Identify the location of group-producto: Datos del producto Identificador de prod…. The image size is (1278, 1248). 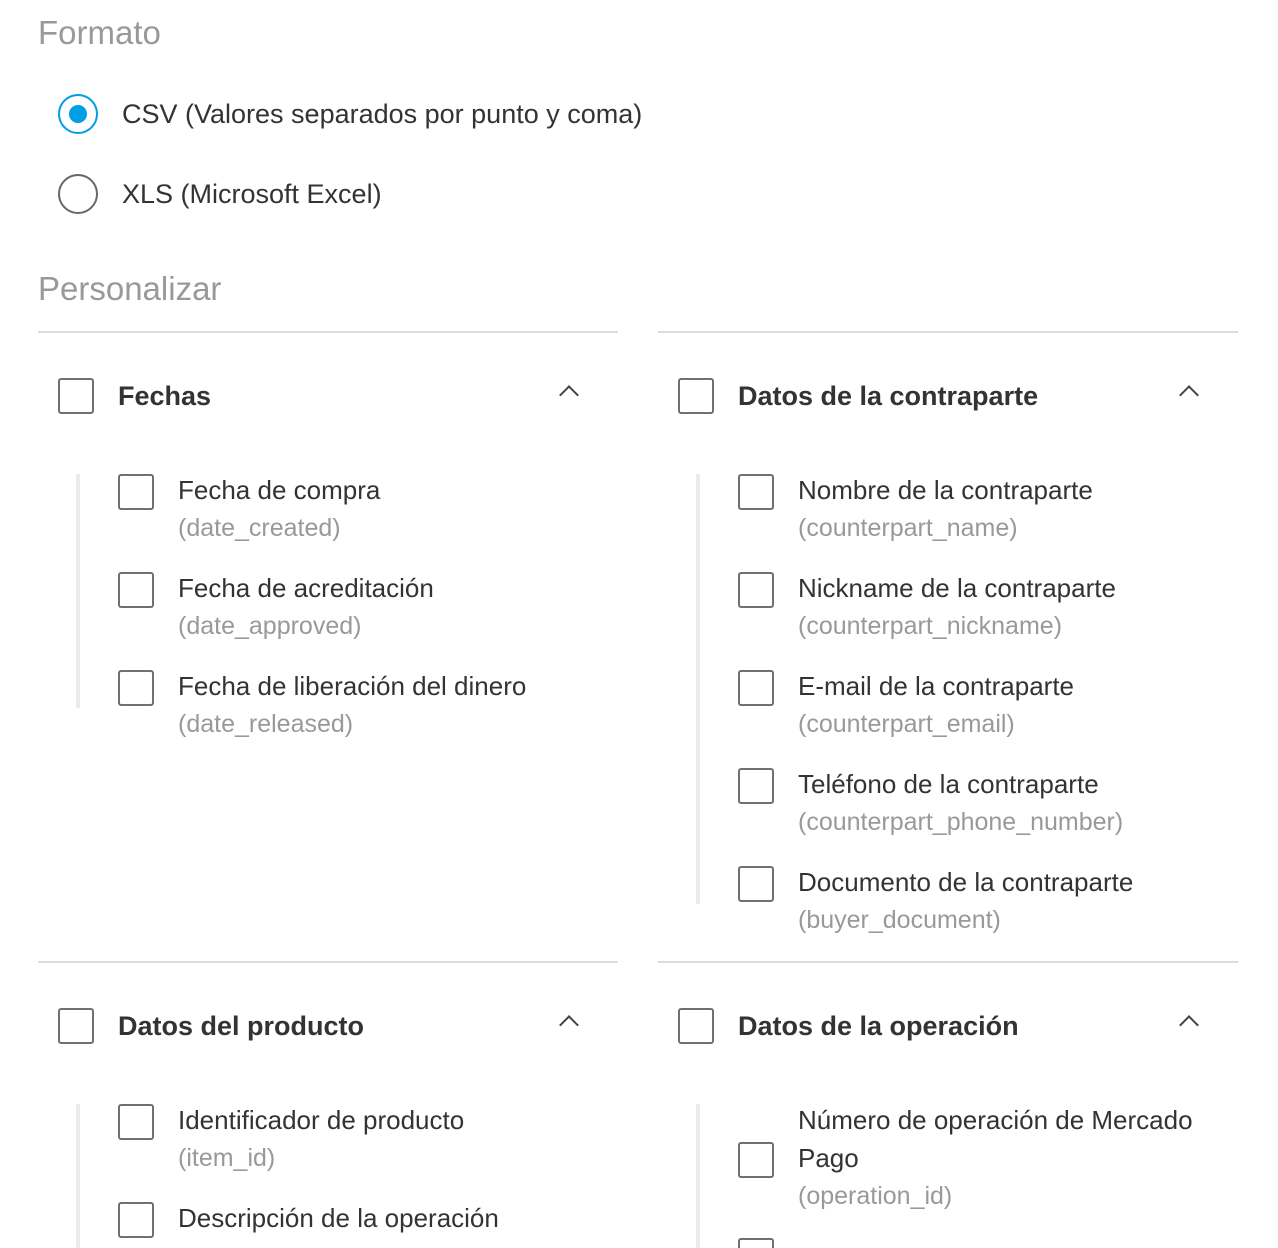
(328, 1104).